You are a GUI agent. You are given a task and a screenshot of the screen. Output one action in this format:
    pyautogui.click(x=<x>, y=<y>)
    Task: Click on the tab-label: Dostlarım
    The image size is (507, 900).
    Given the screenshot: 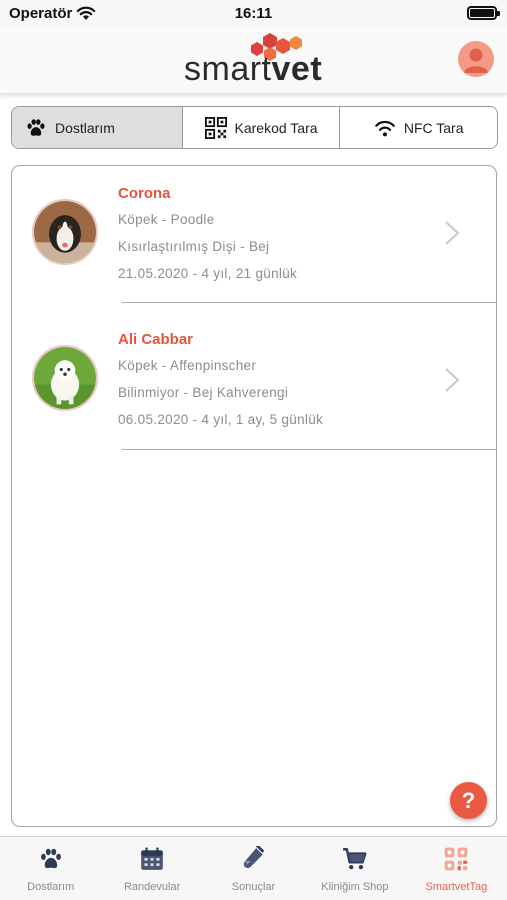 What is the action you would take?
    pyautogui.click(x=51, y=887)
    